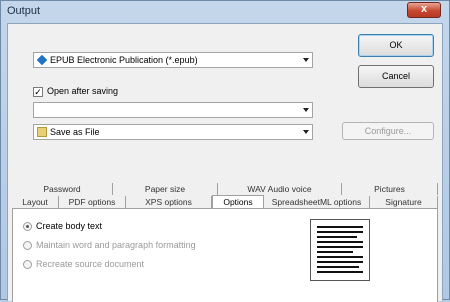 This screenshot has height=302, width=450. I want to click on epub-icon, so click(42, 60).